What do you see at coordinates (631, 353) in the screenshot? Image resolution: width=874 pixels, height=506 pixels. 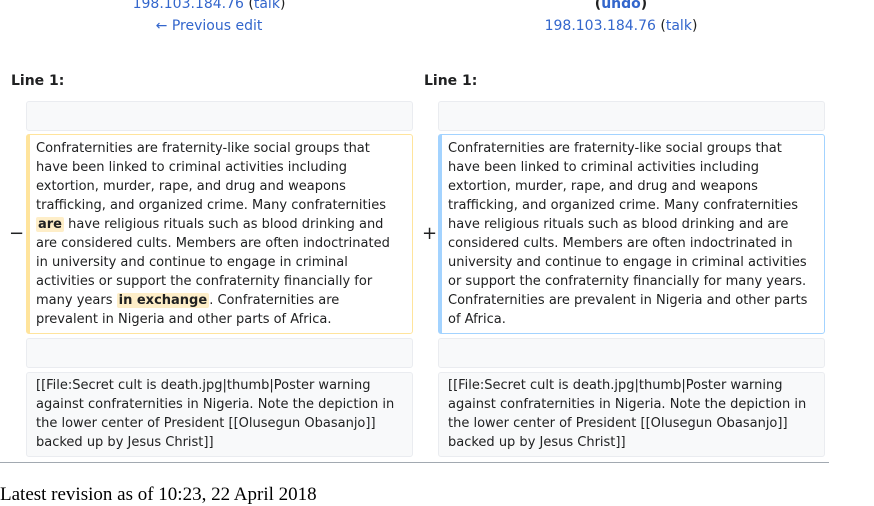 I see `right-empty-context-middle` at bounding box center [631, 353].